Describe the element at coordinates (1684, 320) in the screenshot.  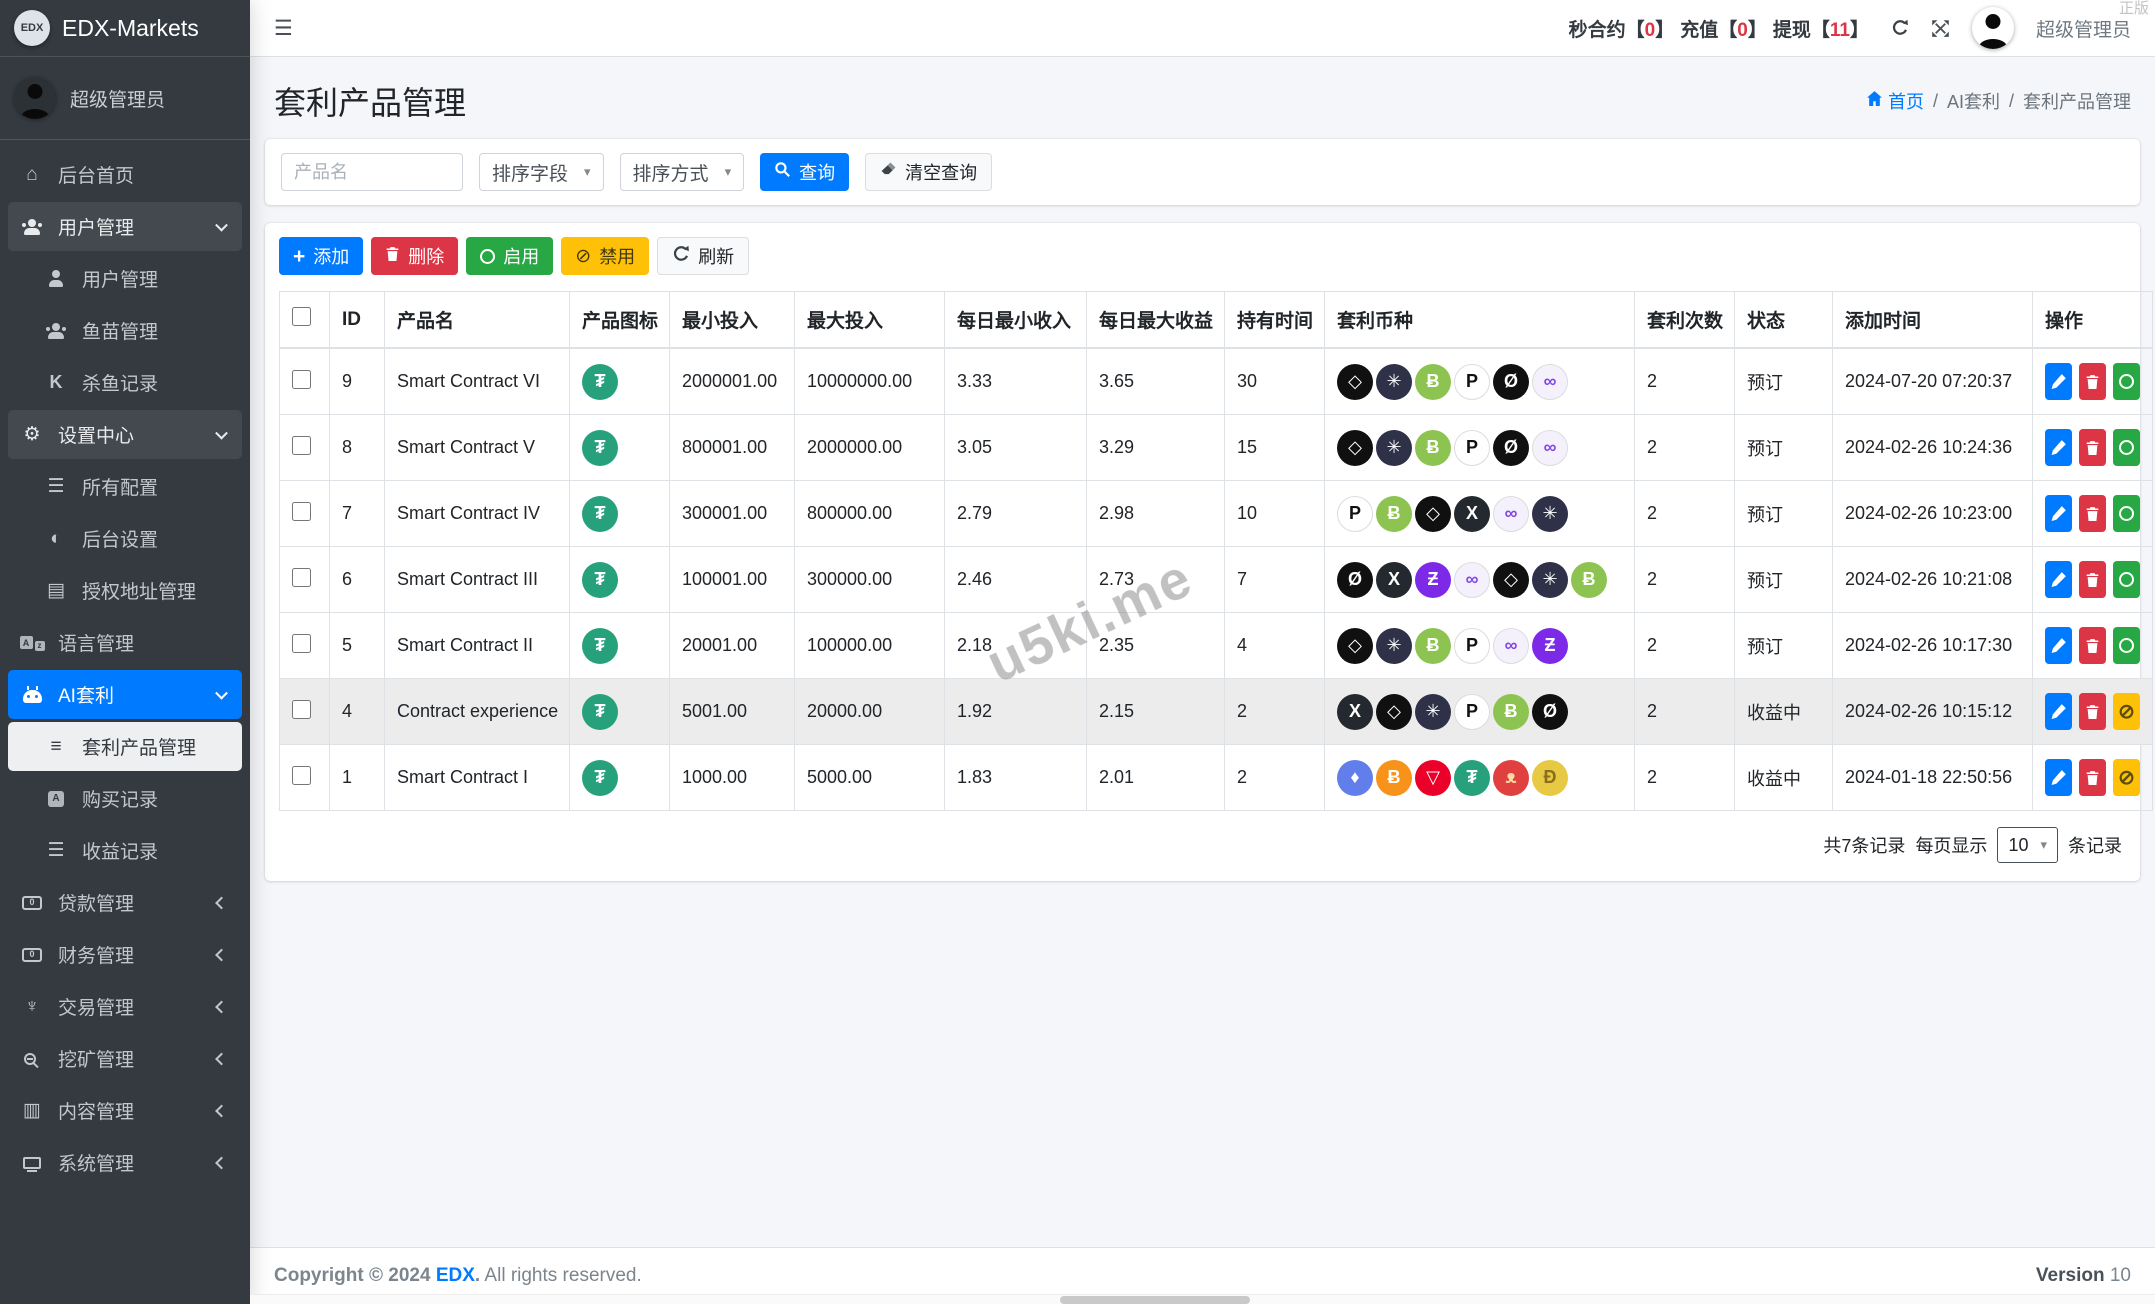
I see `column-header-套利次数: 套利次数` at that location.